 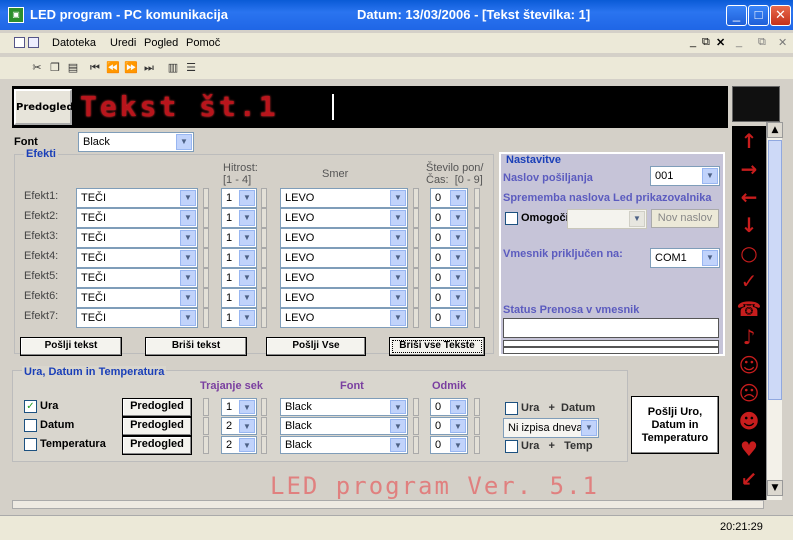 I want to click on poslji-tekst-button: Pošlji tekst, so click(x=71, y=346).